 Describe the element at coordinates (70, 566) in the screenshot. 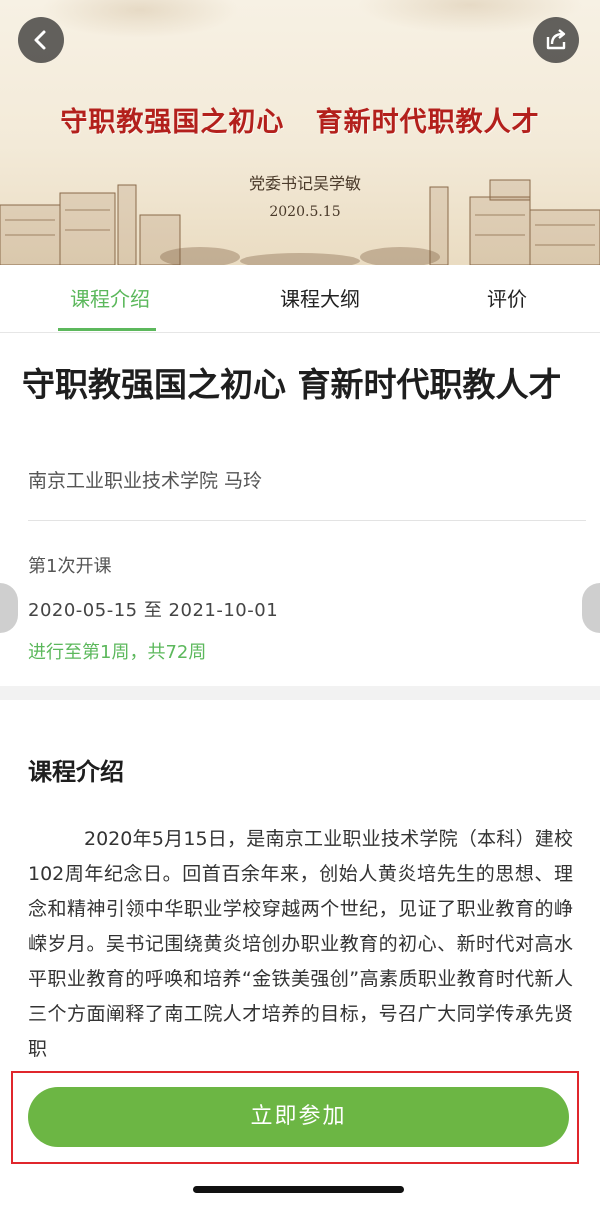

I see `session-label: 第1次开课` at that location.